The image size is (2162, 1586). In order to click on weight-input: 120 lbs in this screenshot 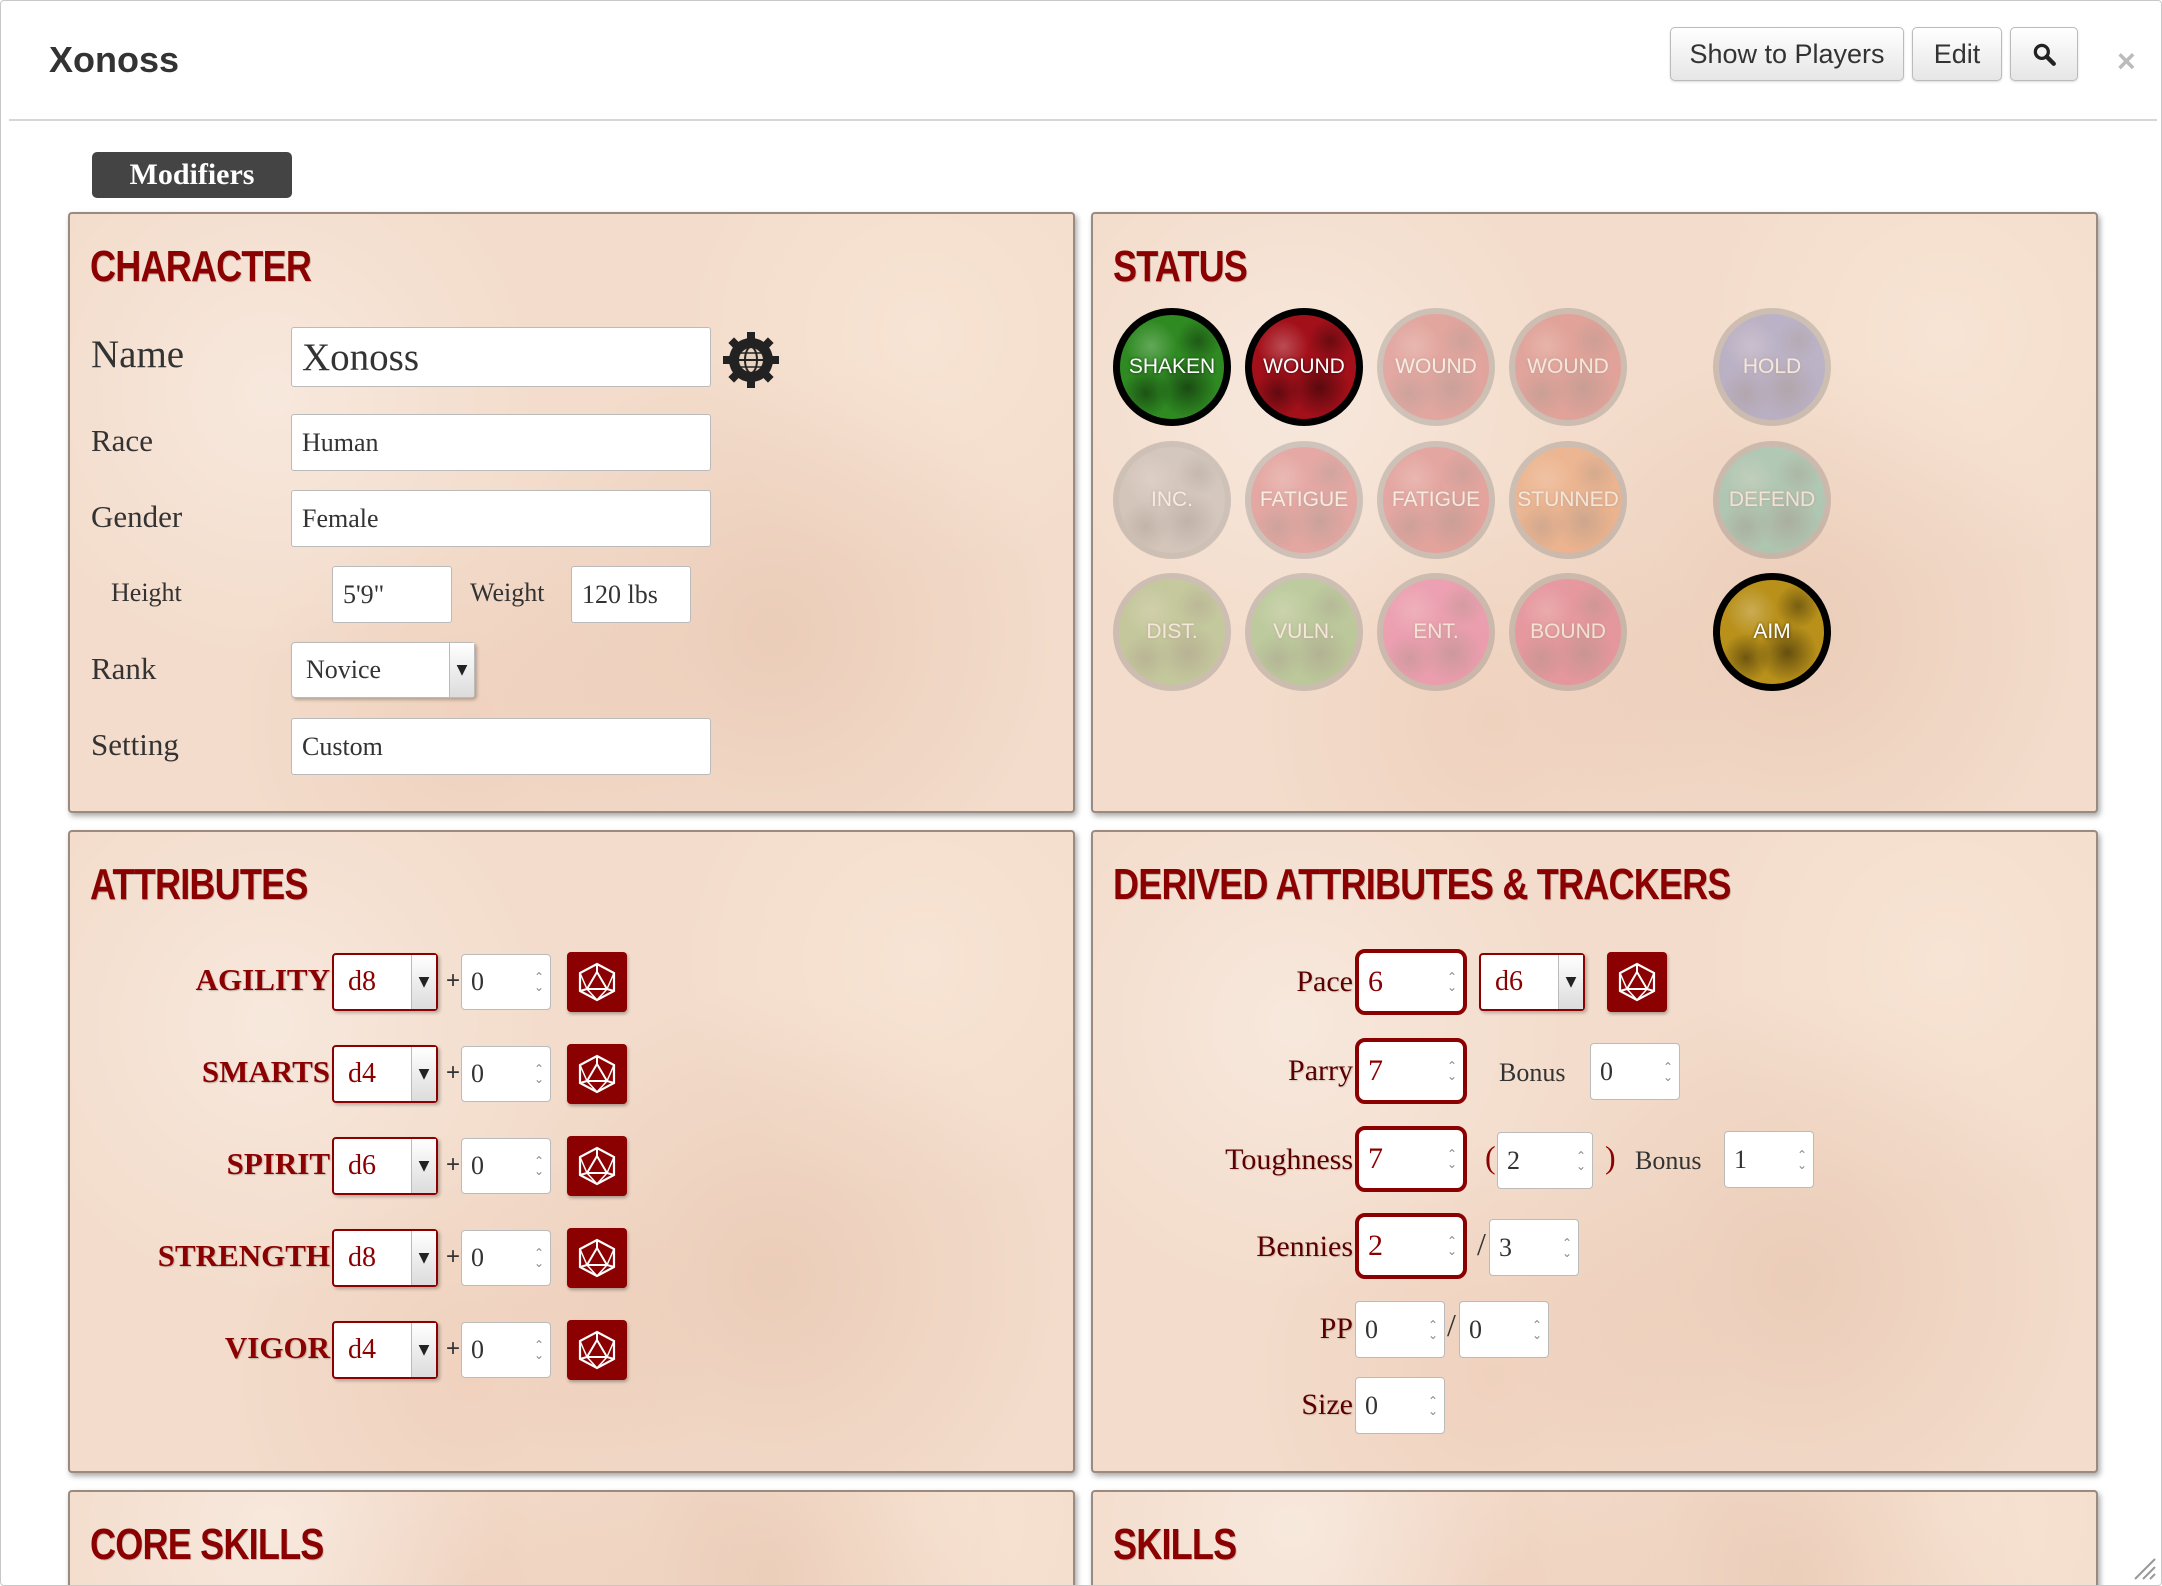, I will do `click(631, 594)`.